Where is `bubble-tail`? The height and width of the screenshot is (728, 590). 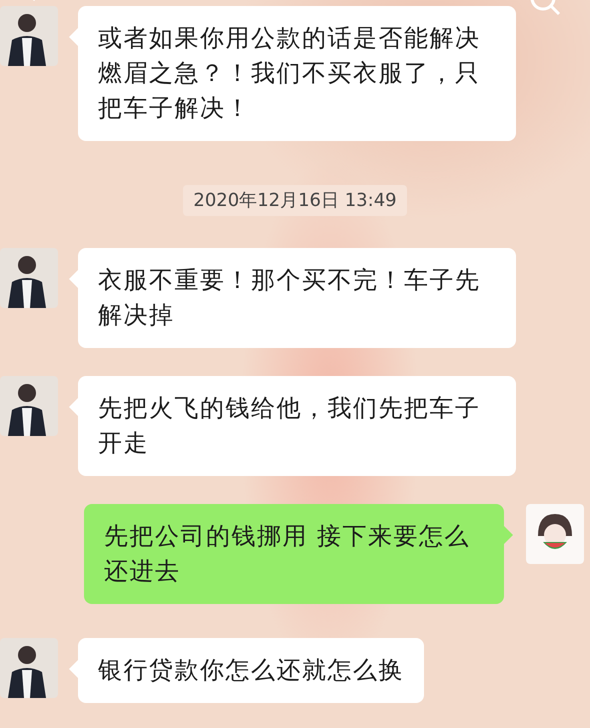 bubble-tail is located at coordinates (508, 535).